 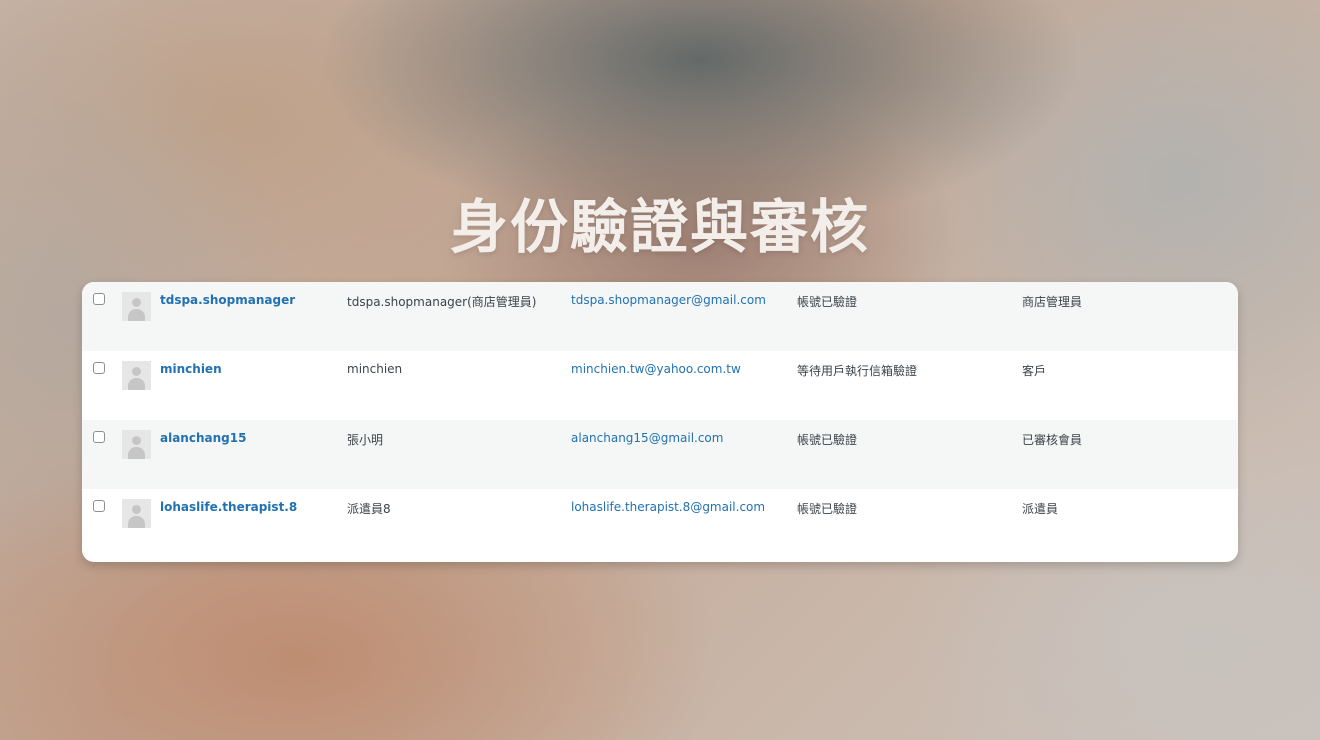 What do you see at coordinates (365, 440) in the screenshot?
I see `display-name: 張小明` at bounding box center [365, 440].